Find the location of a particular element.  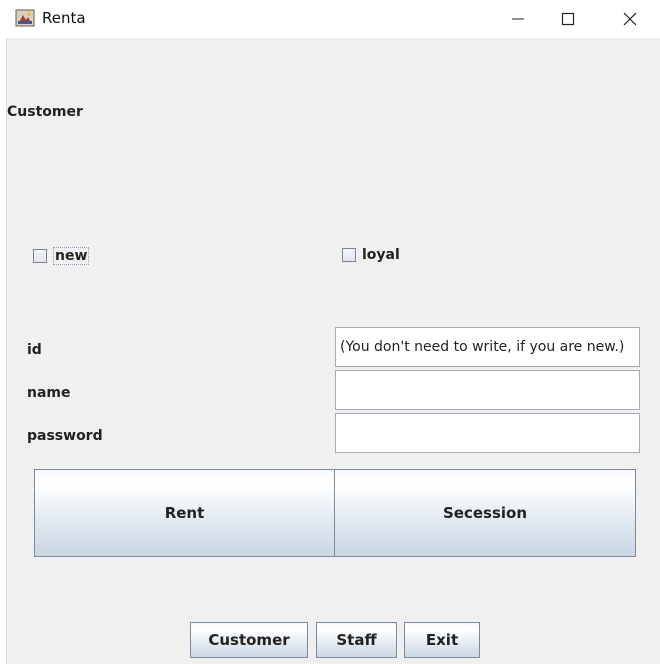

id-label: id is located at coordinates (34, 350).